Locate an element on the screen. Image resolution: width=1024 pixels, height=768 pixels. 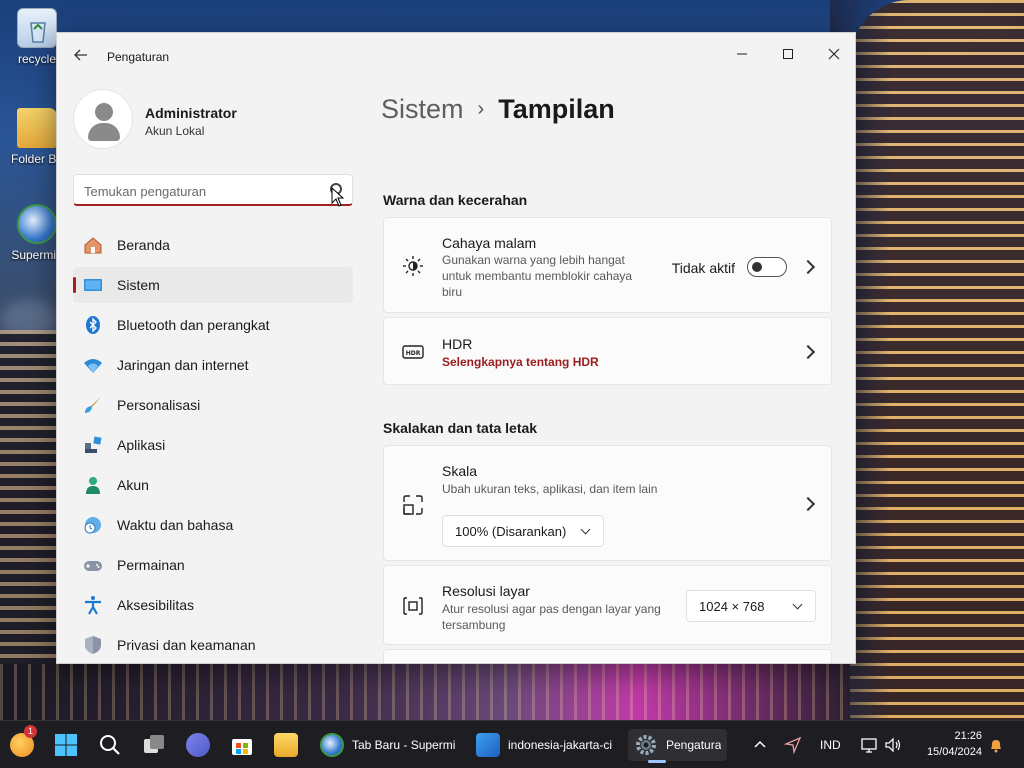
sidebar-item-aksesibilitas: Aksesibilitas is located at coordinates (213, 605).